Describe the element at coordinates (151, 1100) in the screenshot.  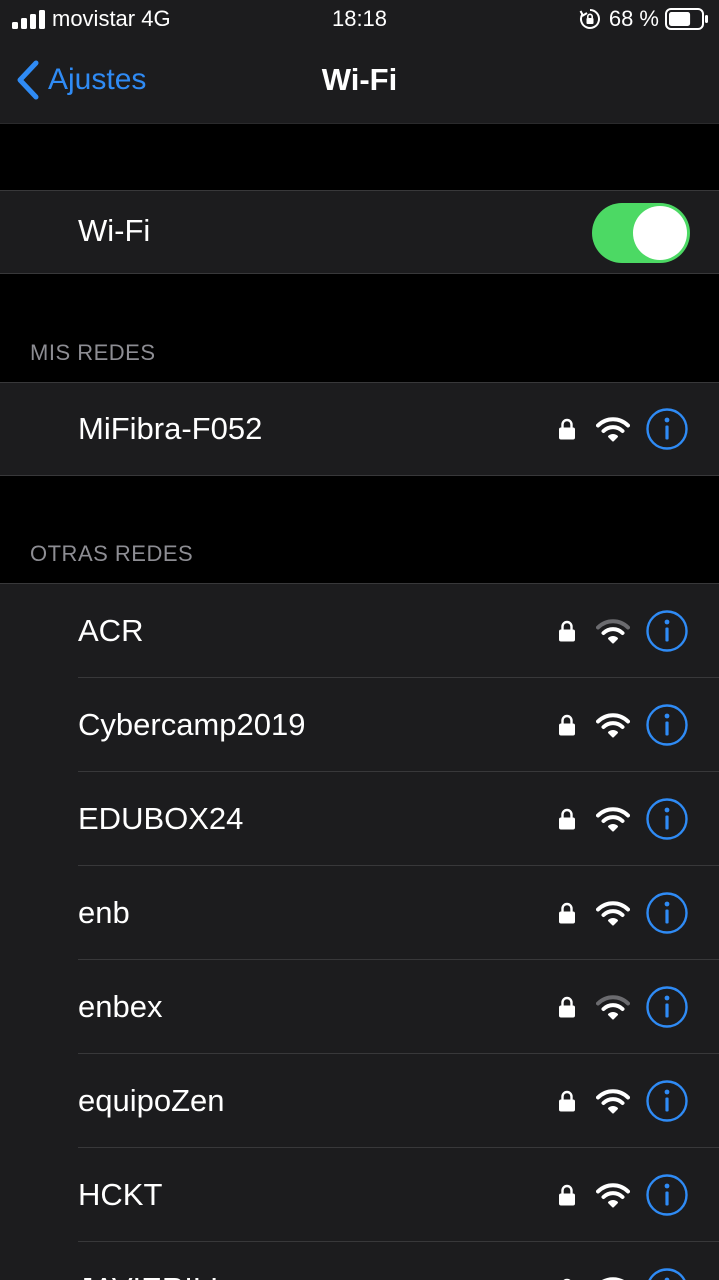
I see `network-name: equipoZen` at that location.